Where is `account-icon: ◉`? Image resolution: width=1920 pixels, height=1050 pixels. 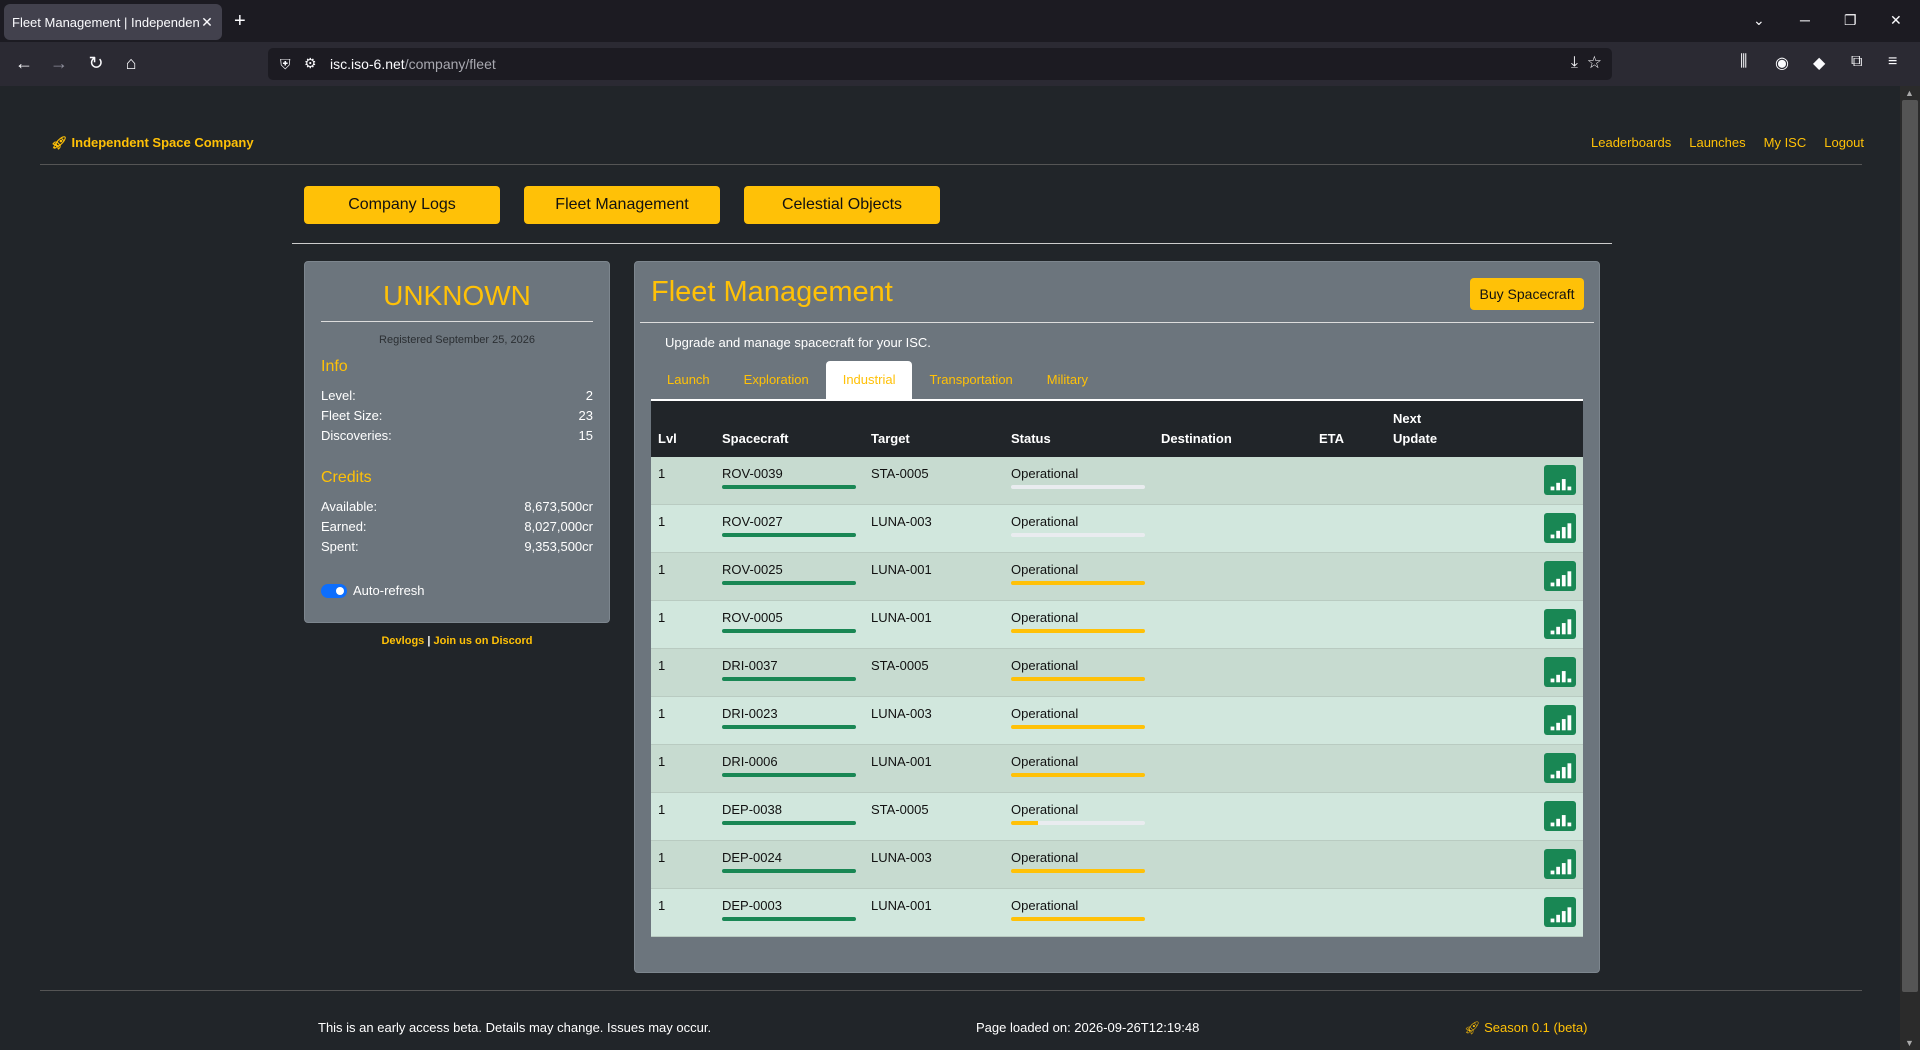 account-icon: ◉ is located at coordinates (1782, 63).